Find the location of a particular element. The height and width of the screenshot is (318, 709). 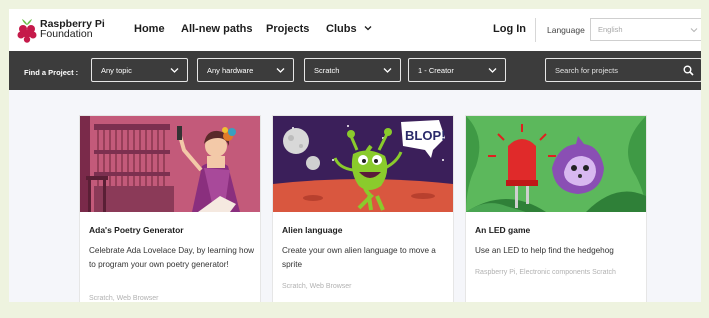

card-title: Ada's Poetry Generator is located at coordinates (136, 230).